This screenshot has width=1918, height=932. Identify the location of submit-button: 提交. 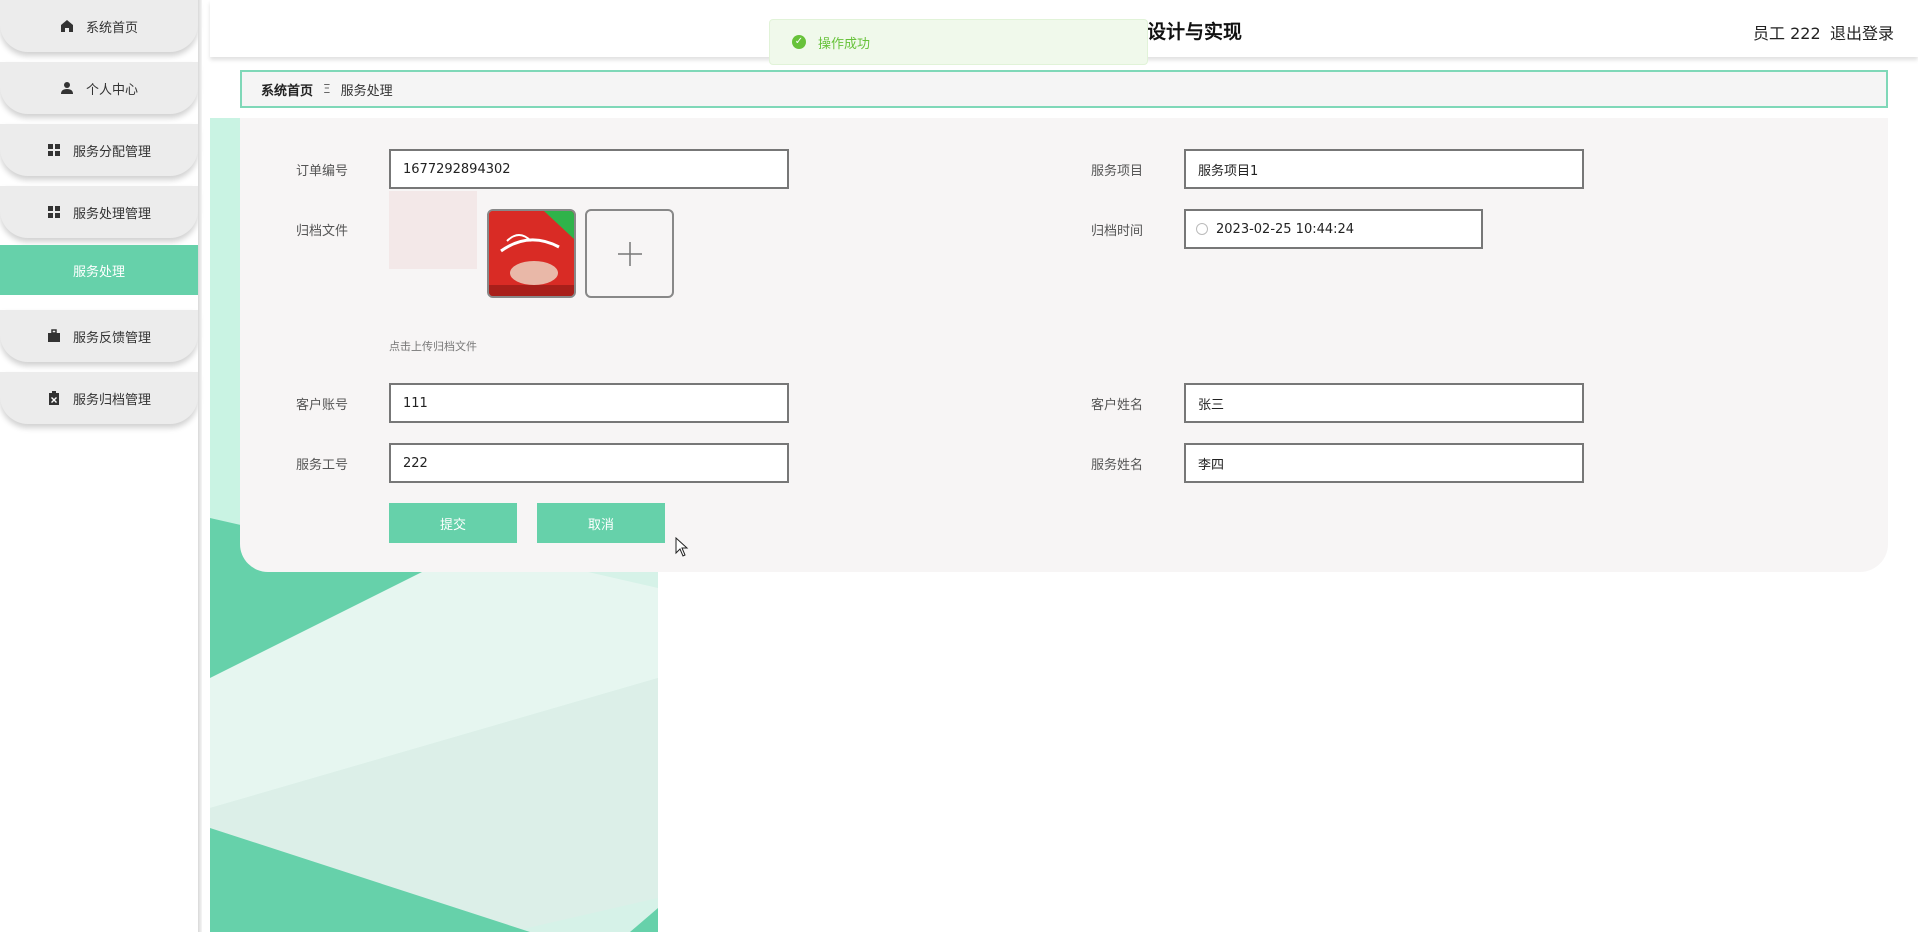
(453, 523).